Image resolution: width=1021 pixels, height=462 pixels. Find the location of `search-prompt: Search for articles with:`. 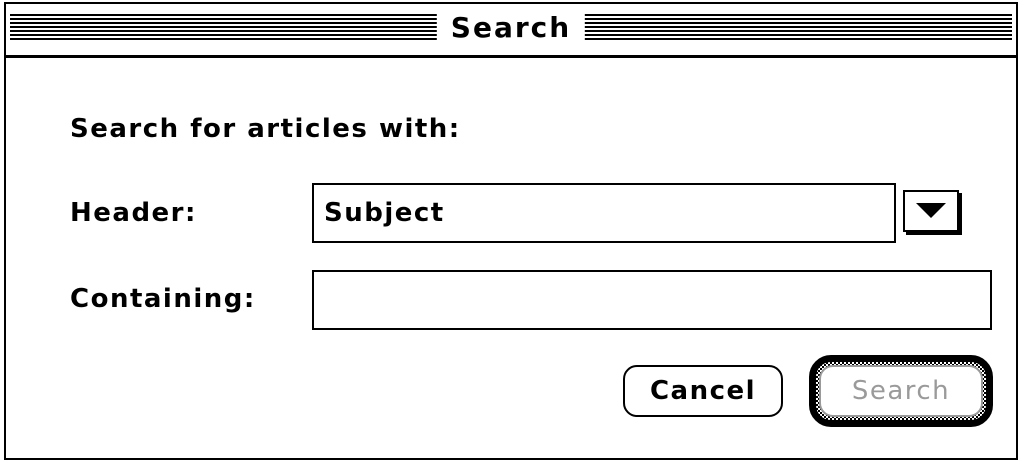

search-prompt: Search for articles with: is located at coordinates (265, 129).